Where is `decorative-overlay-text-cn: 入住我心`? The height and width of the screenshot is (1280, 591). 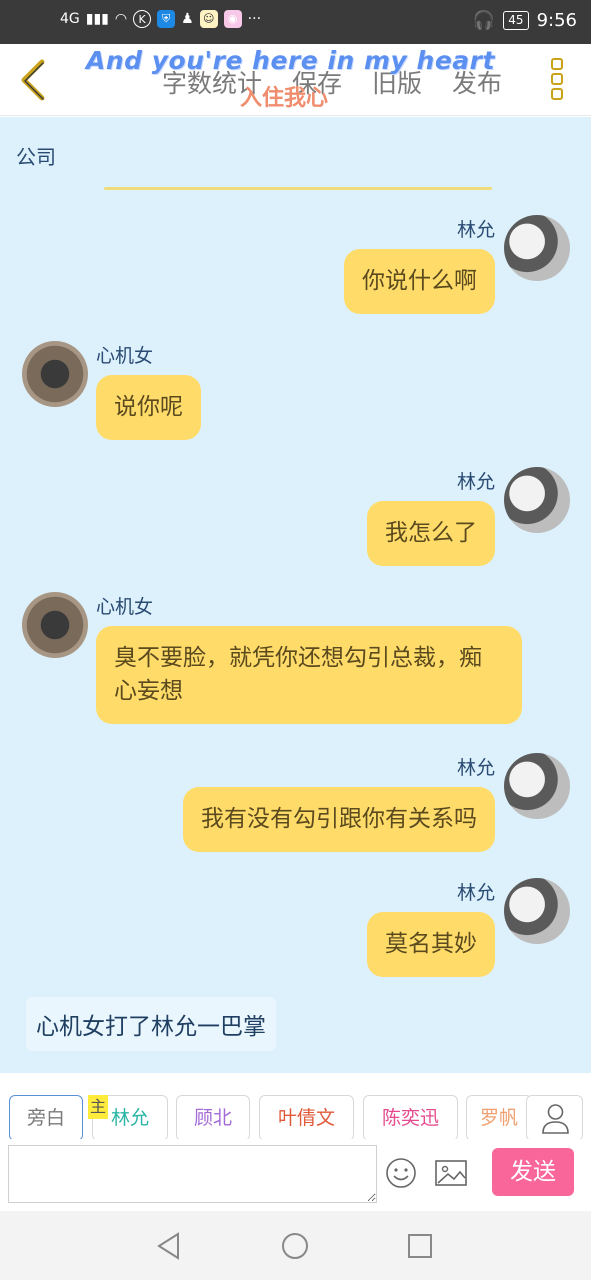
decorative-overlay-text-cn: 入住我心 is located at coordinates (284, 98).